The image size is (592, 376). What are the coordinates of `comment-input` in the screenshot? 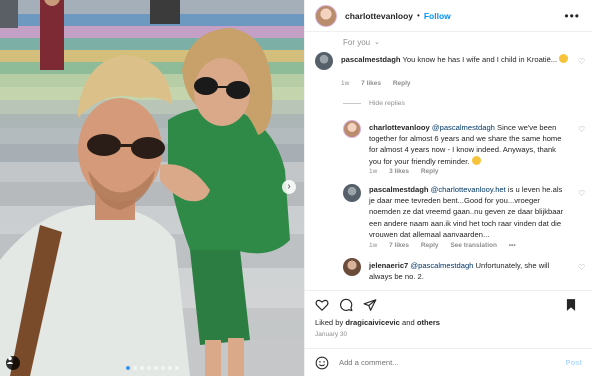 It's located at (452, 362).